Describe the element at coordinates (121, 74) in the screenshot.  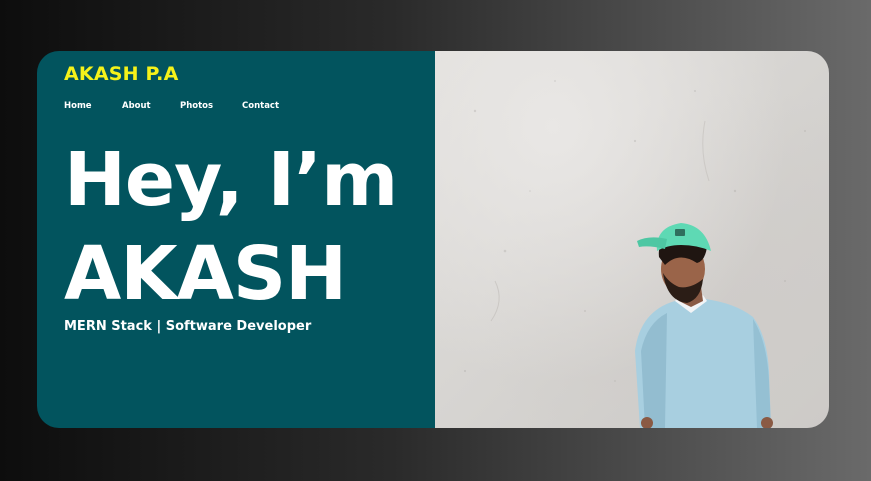
I see `brand-logo: AKASH P.A` at that location.